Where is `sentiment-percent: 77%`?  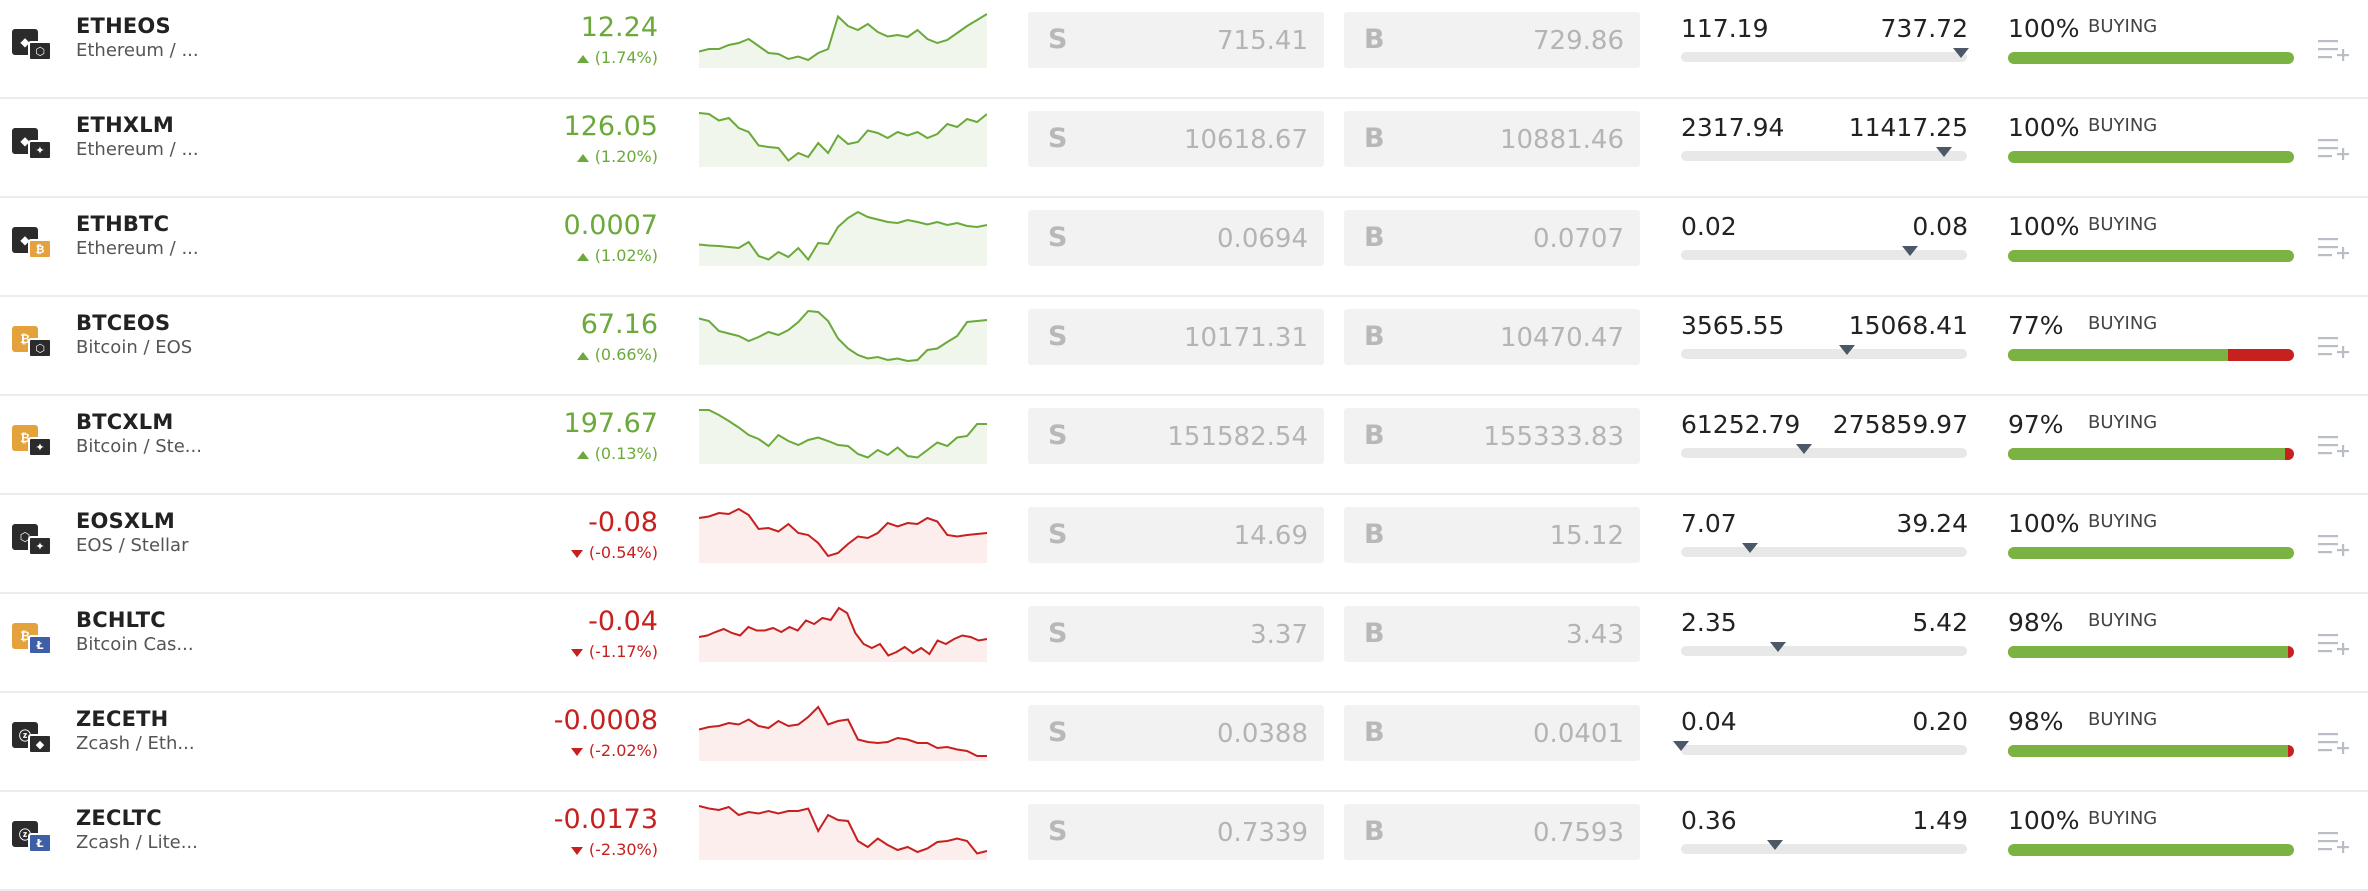 sentiment-percent: 77% is located at coordinates (2036, 325).